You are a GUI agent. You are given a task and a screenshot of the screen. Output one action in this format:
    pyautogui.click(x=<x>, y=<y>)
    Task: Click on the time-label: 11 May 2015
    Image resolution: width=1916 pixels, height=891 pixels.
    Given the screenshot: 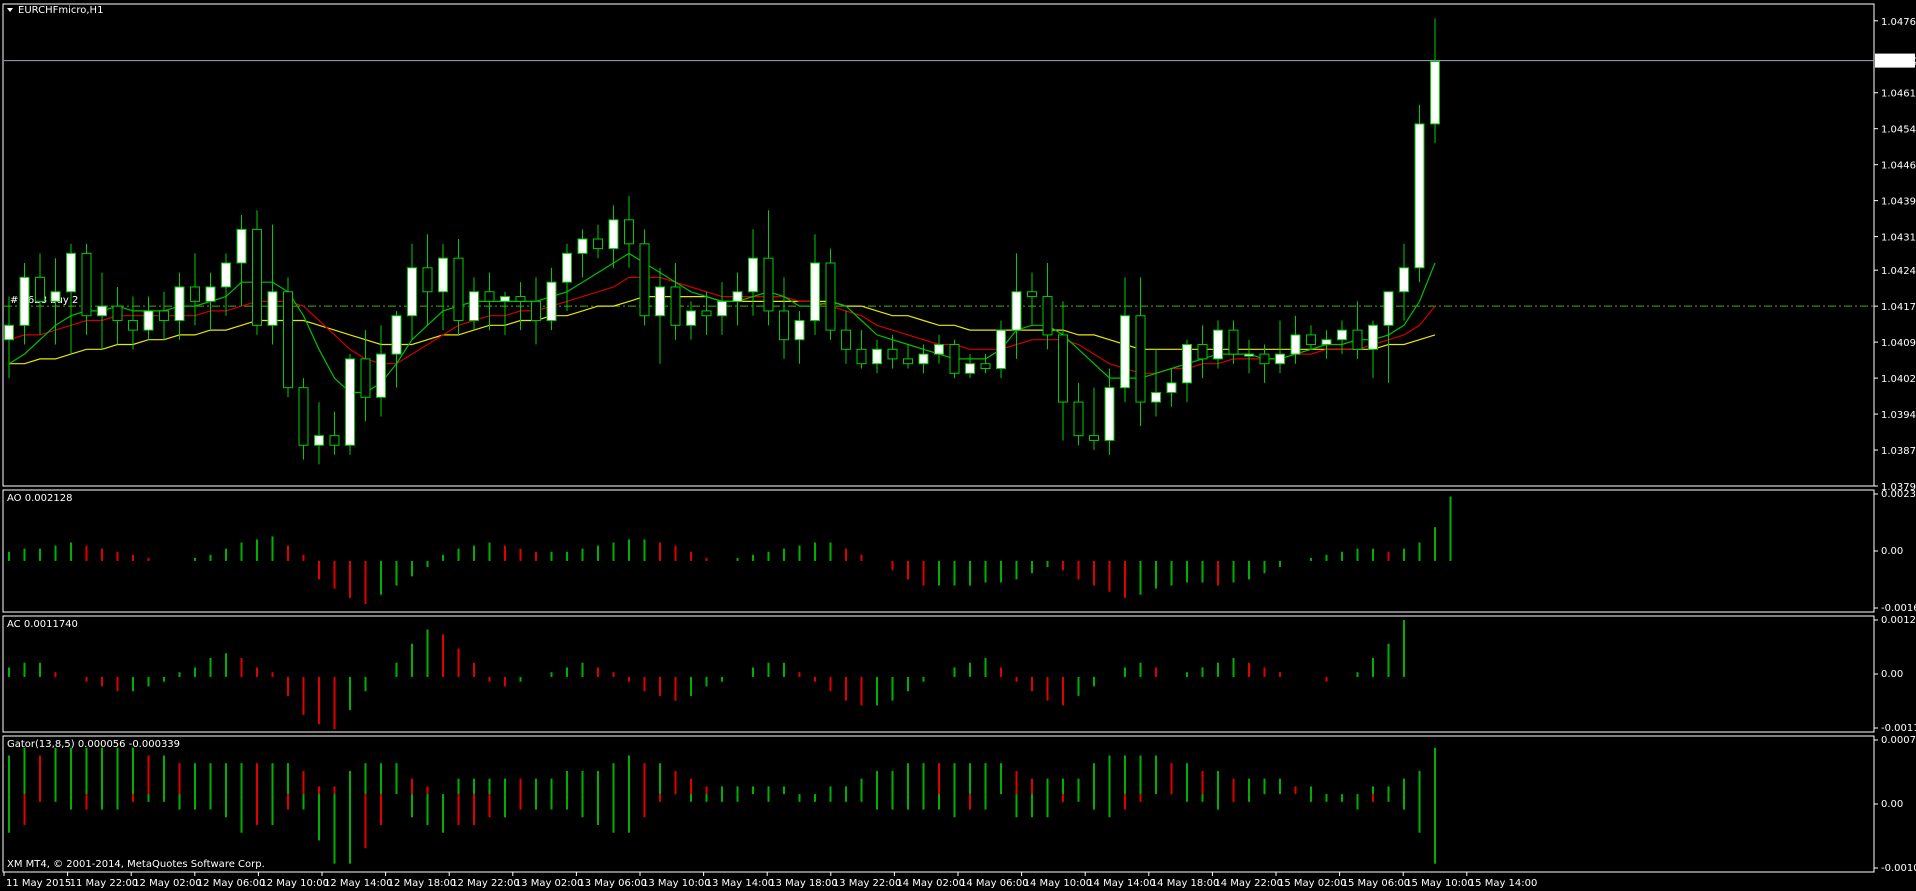 What is the action you would take?
    pyautogui.click(x=38, y=883)
    